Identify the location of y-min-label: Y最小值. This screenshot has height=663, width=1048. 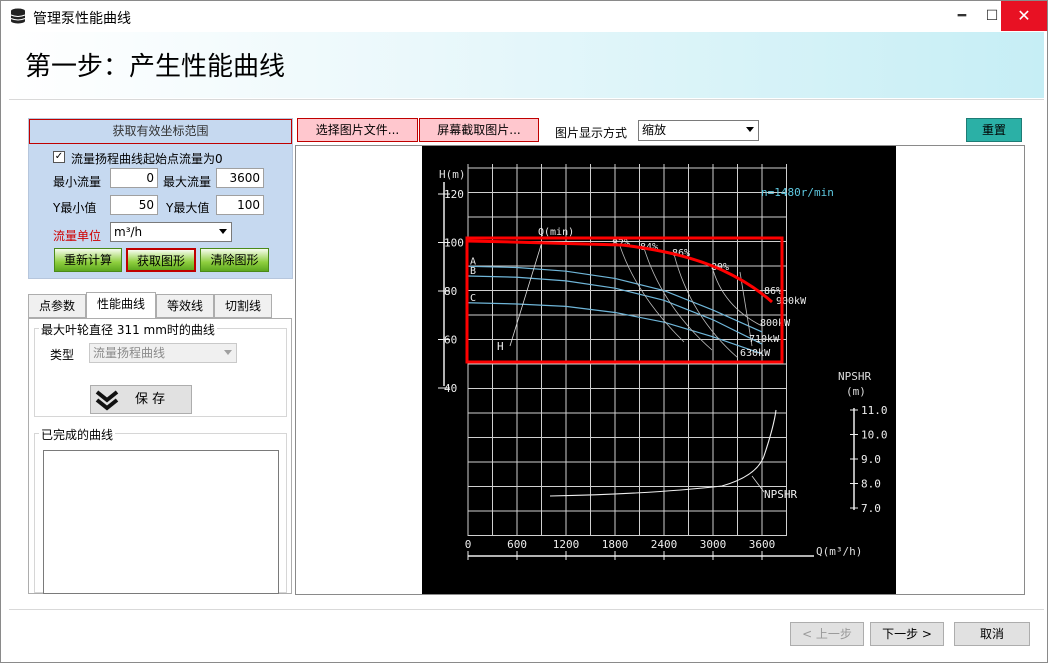
(75, 208).